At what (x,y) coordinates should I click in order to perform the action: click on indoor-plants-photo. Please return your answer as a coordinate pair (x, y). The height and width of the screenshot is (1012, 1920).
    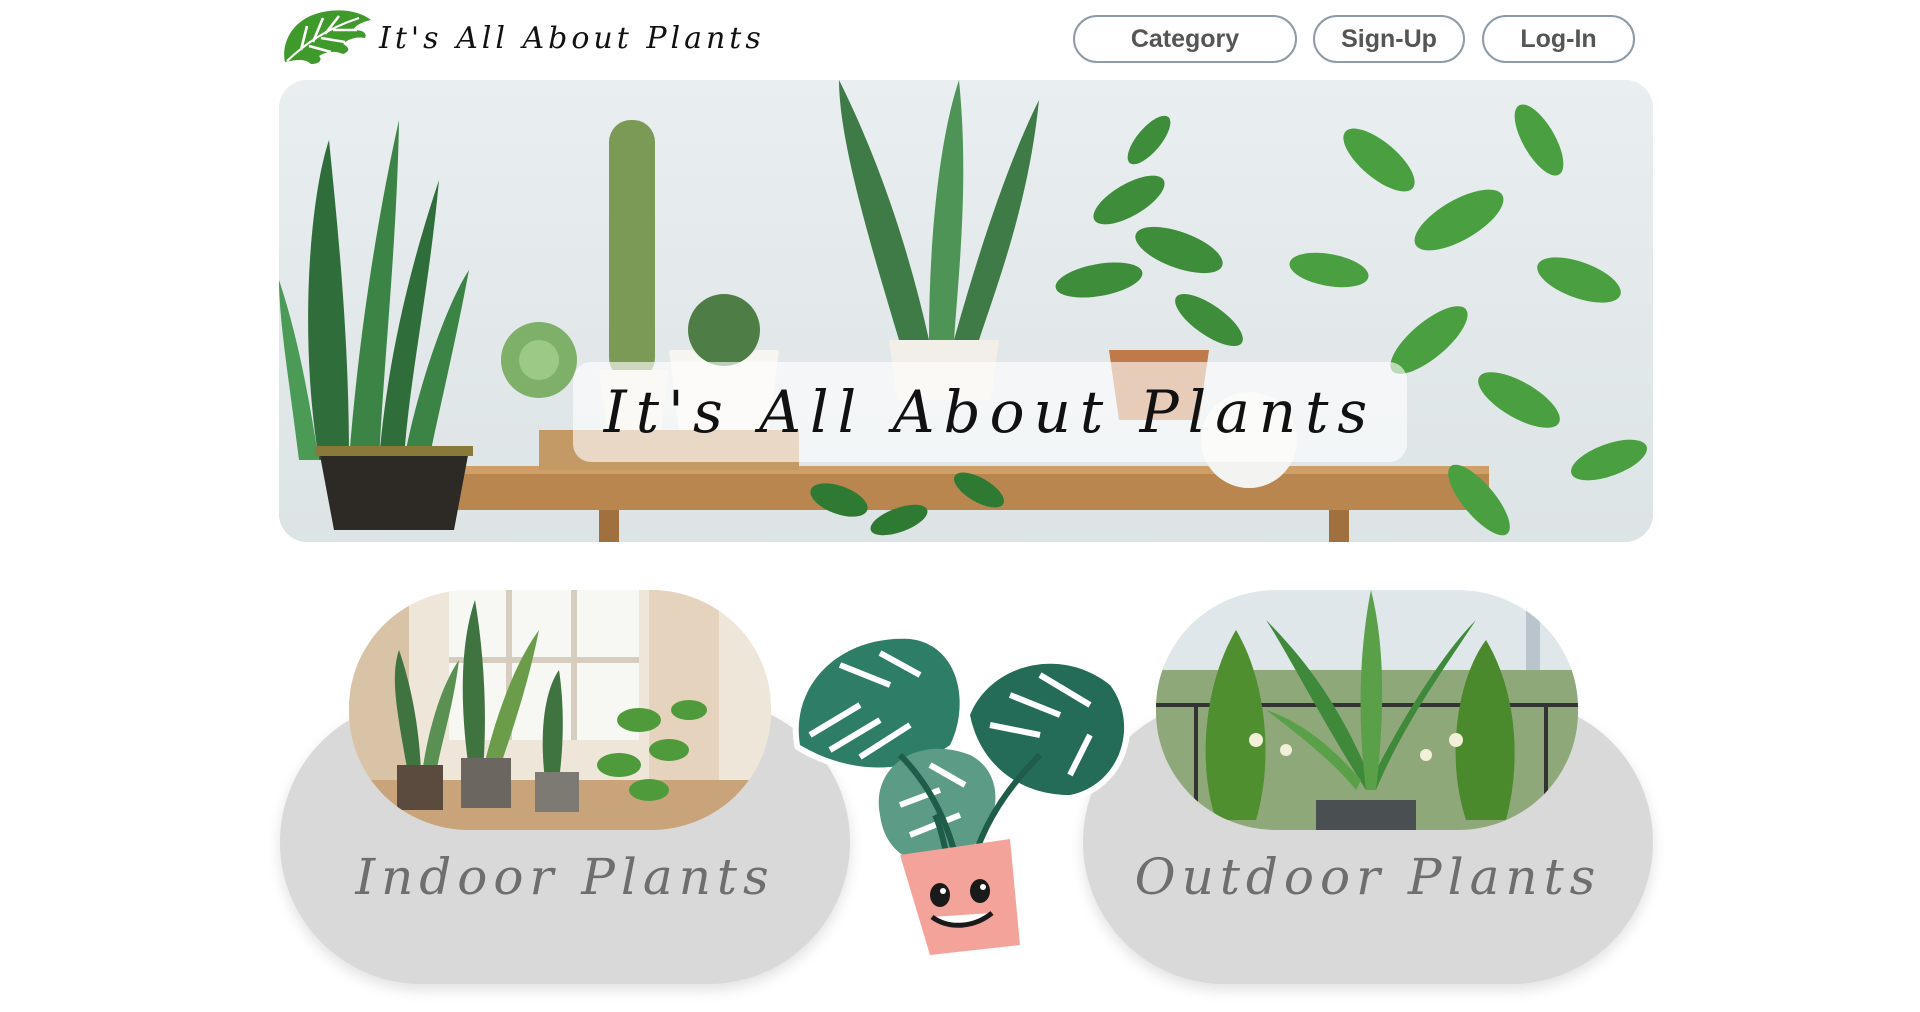
    Looking at the image, I should click on (560, 710).